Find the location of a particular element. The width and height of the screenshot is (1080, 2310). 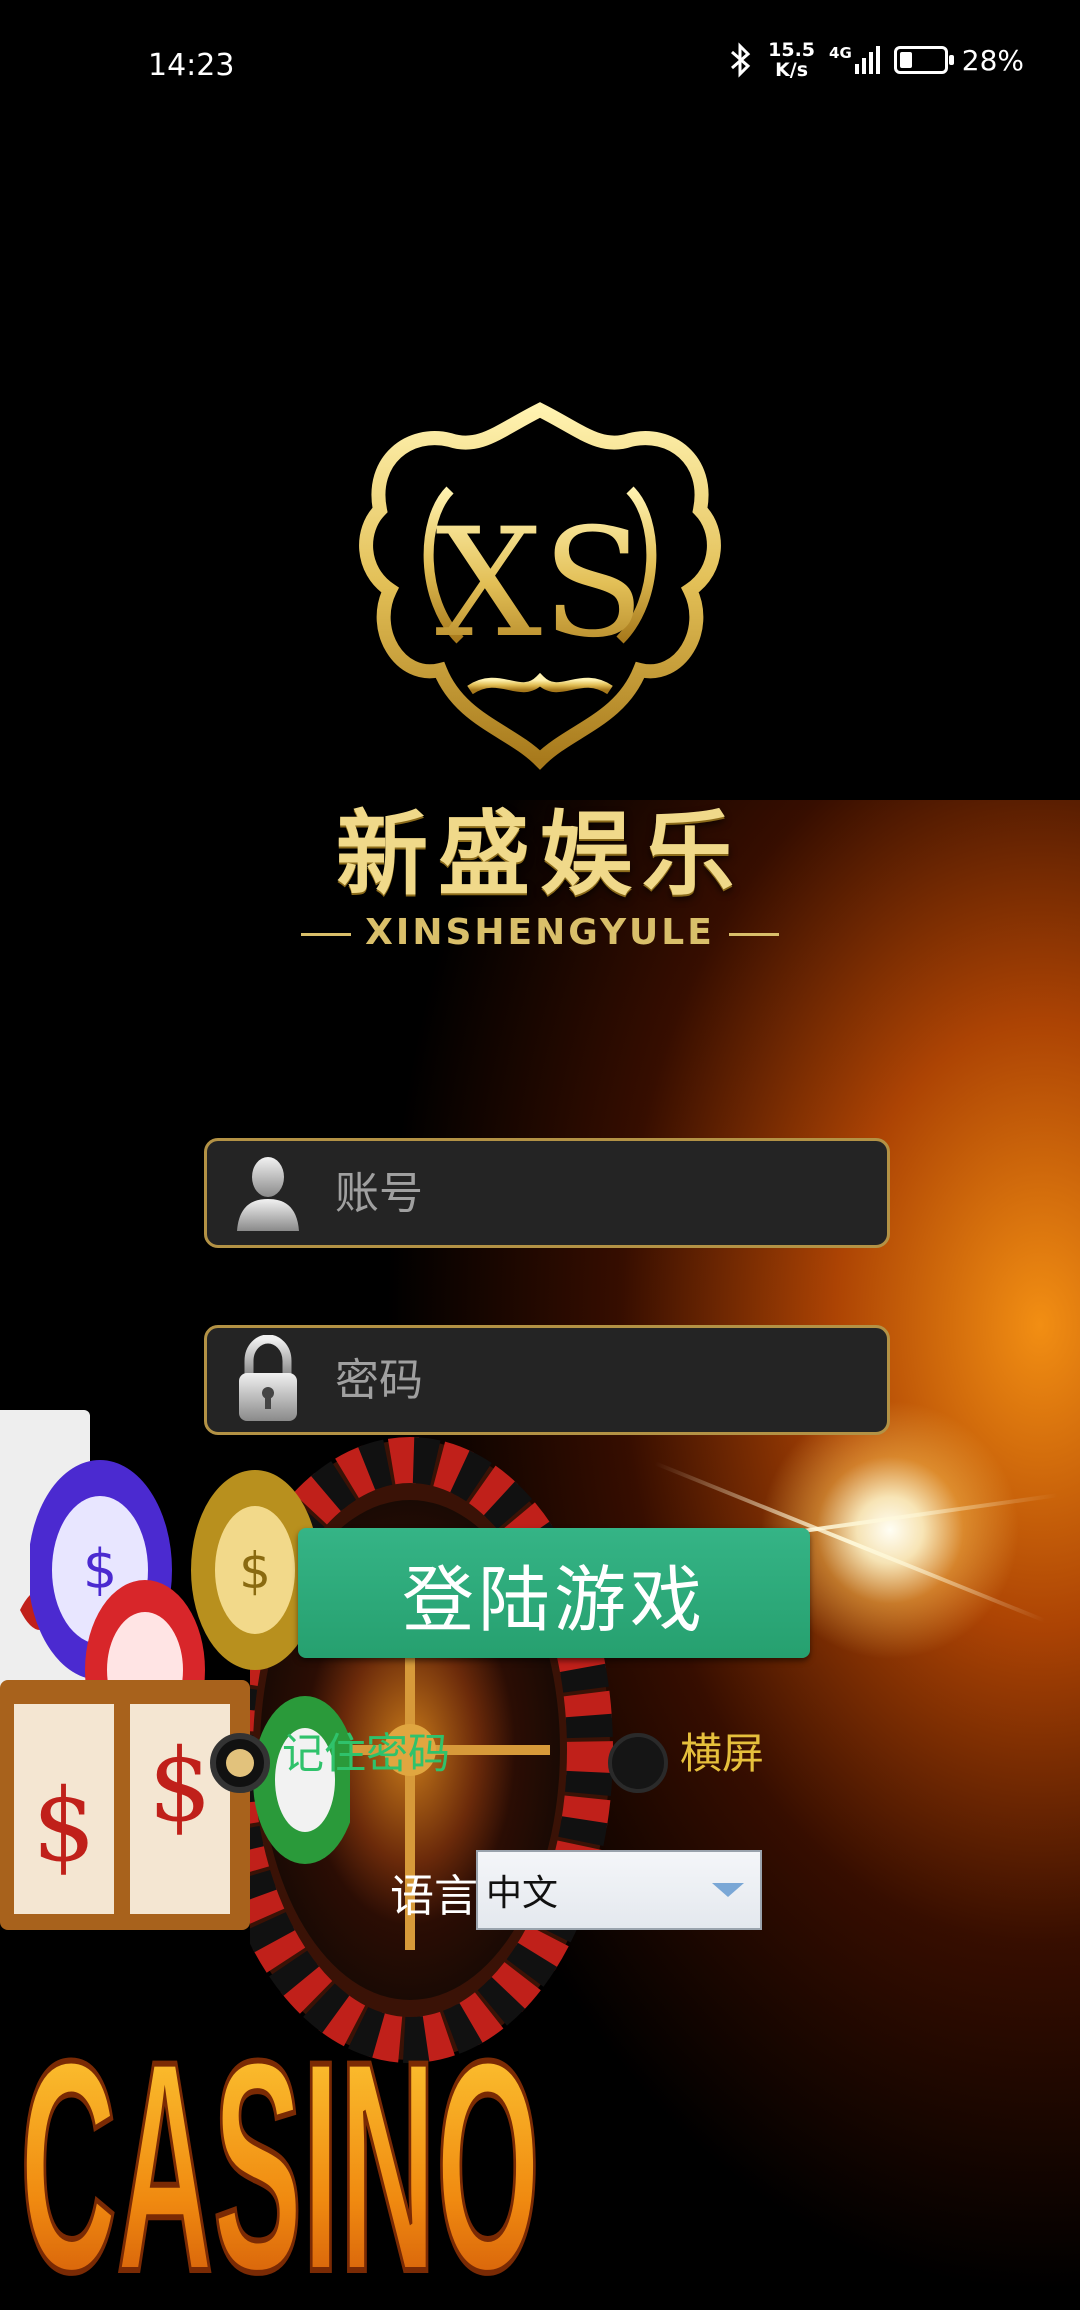

remember-password-radio is located at coordinates (240, 1763).